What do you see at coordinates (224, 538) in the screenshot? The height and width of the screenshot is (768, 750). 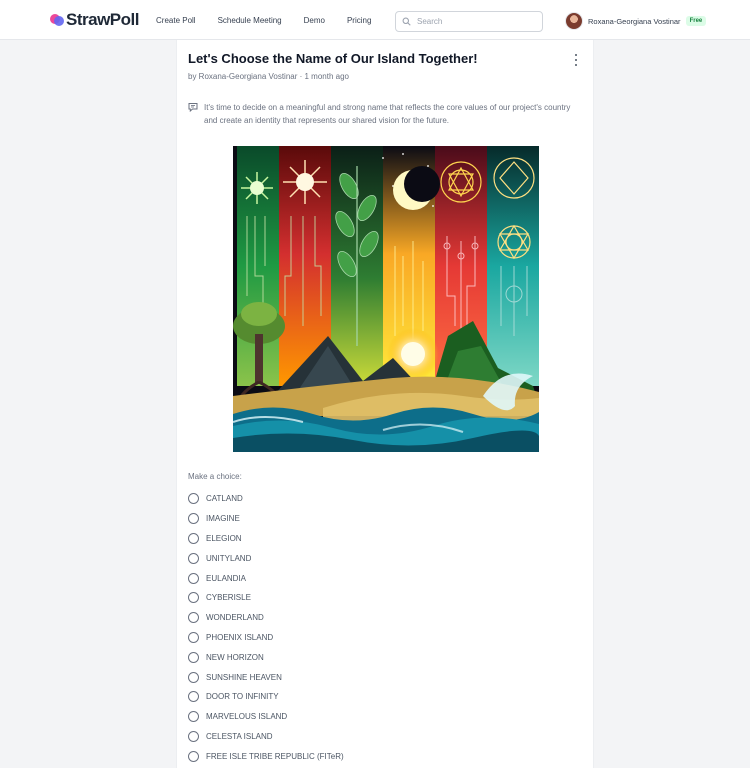 I see `option-label: ELEGION` at bounding box center [224, 538].